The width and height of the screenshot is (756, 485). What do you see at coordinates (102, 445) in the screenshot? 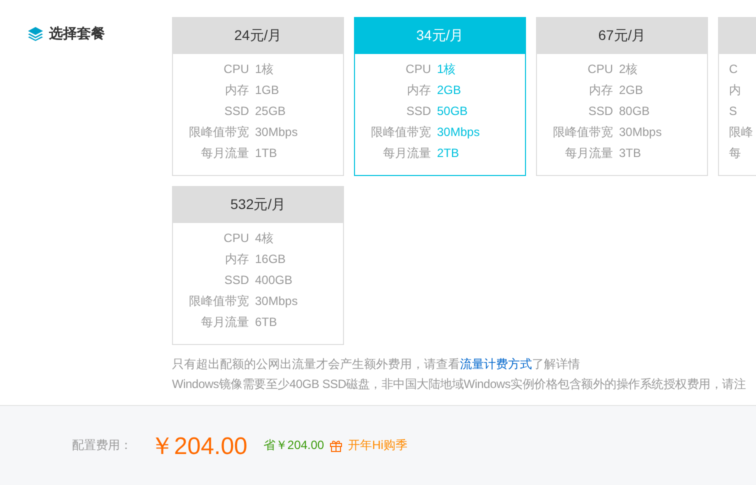
I see `cost-label: 配置费用：` at bounding box center [102, 445].